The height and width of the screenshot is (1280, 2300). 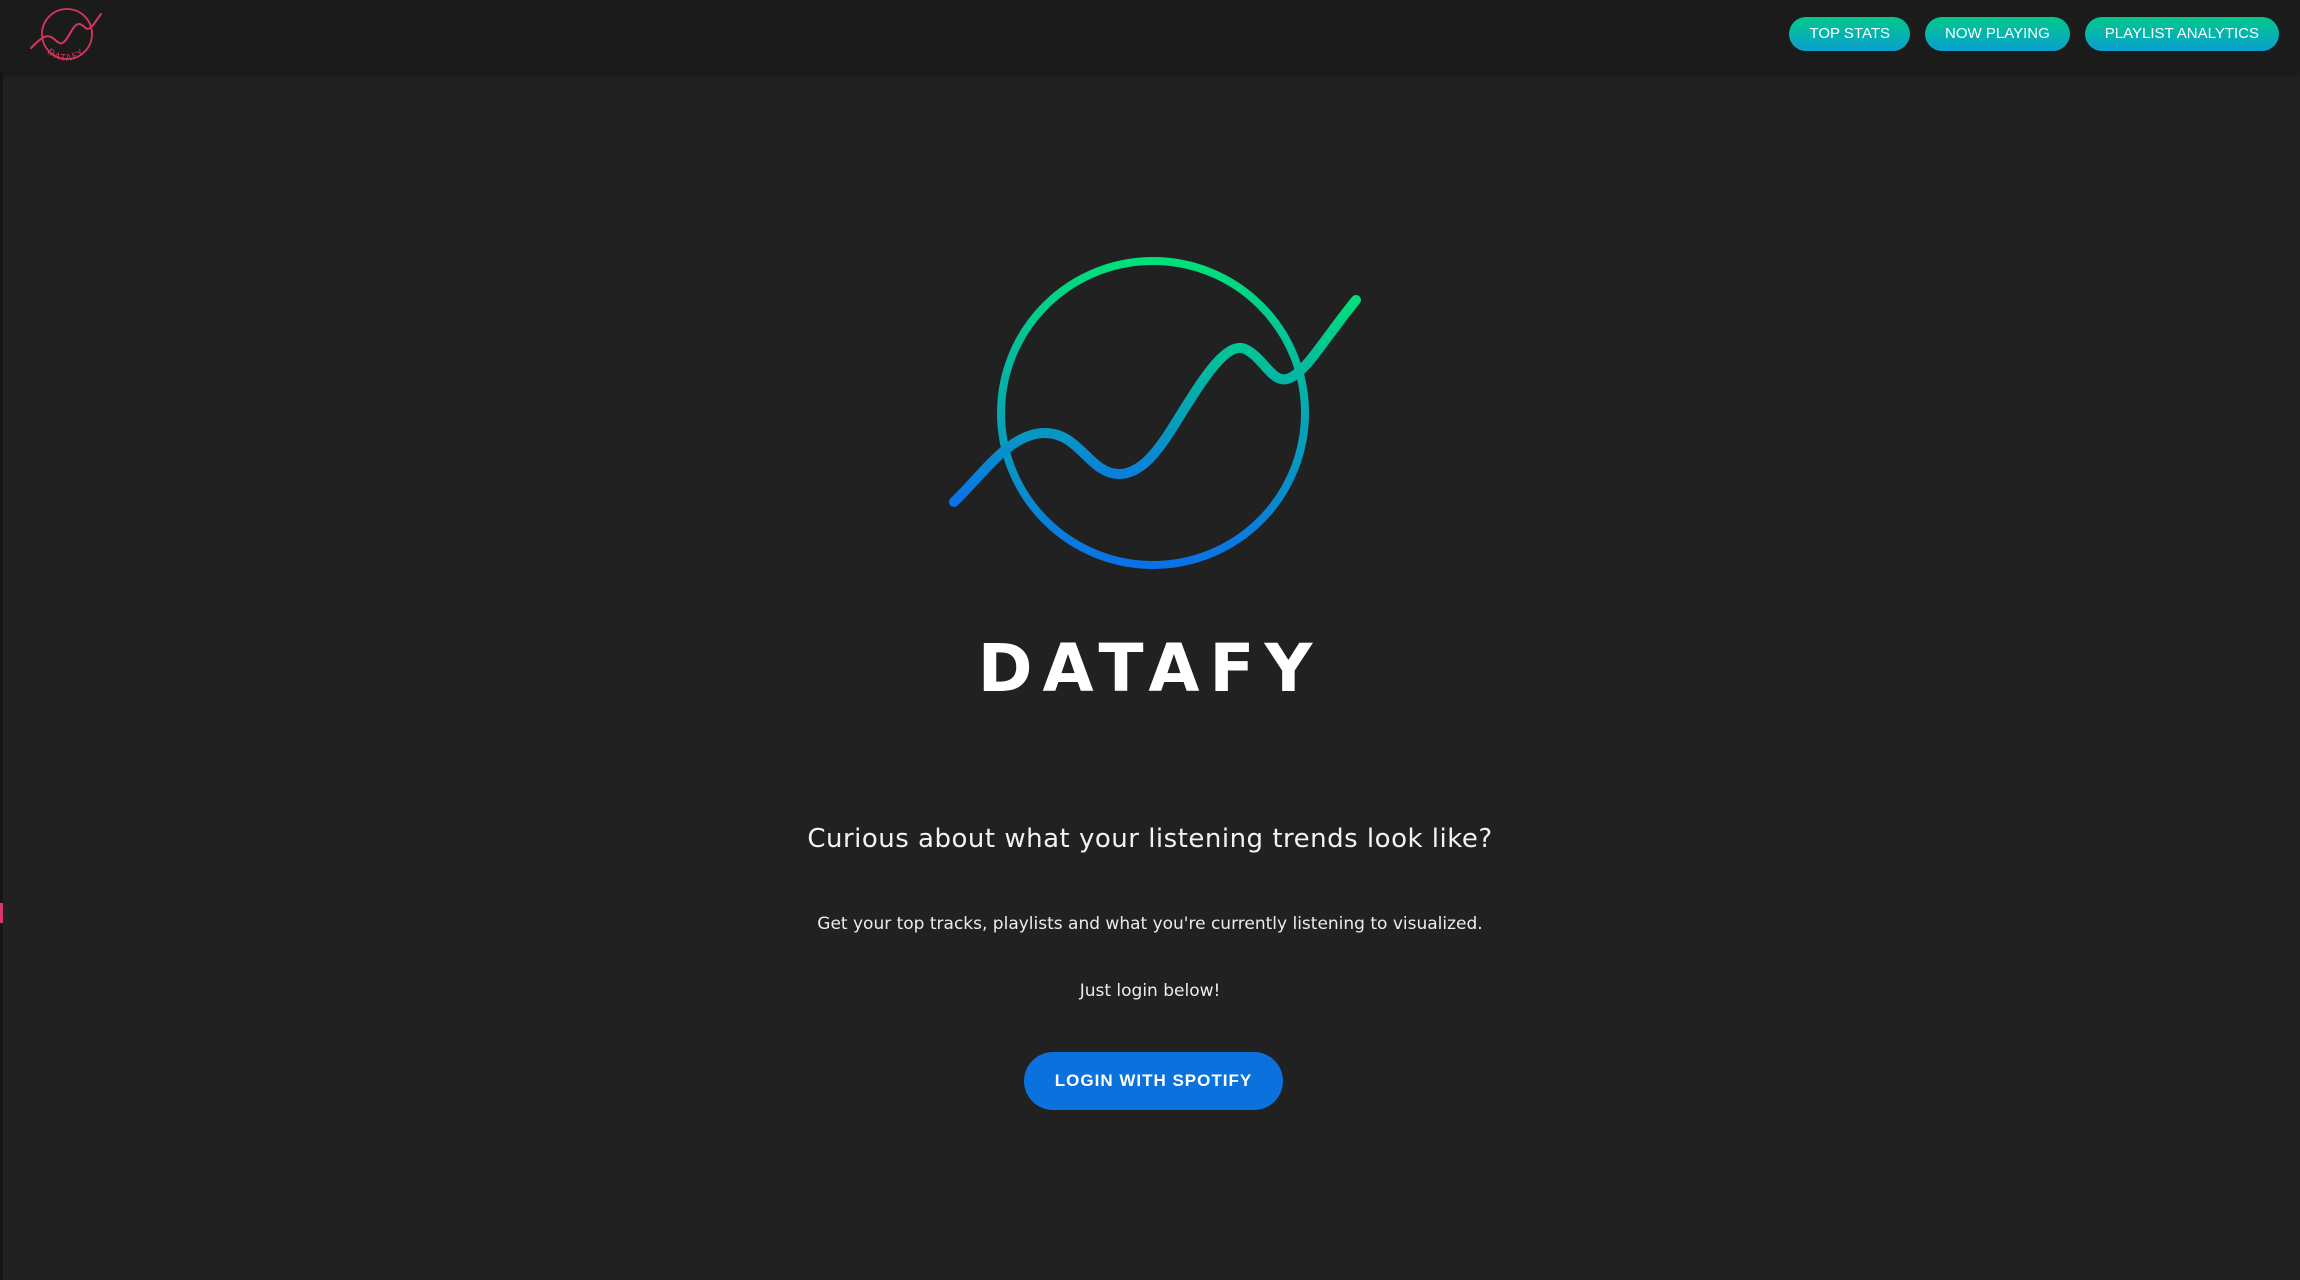 What do you see at coordinates (2181, 34) in the screenshot?
I see `nav-playlist-analytics-button: PLAYLIST ANALYTICS` at bounding box center [2181, 34].